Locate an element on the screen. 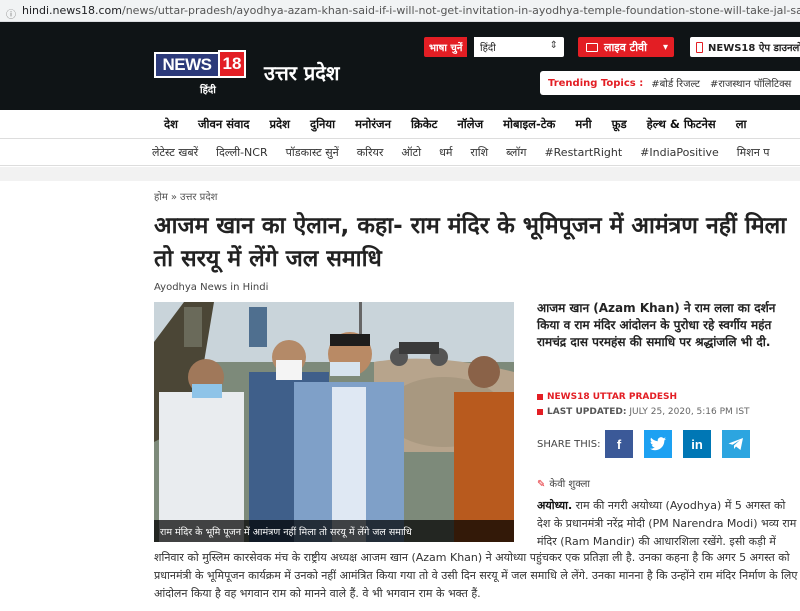 The height and width of the screenshot is (611, 800). updated-value: JULY 25, 2020, 5:16 PM IST is located at coordinates (689, 412).